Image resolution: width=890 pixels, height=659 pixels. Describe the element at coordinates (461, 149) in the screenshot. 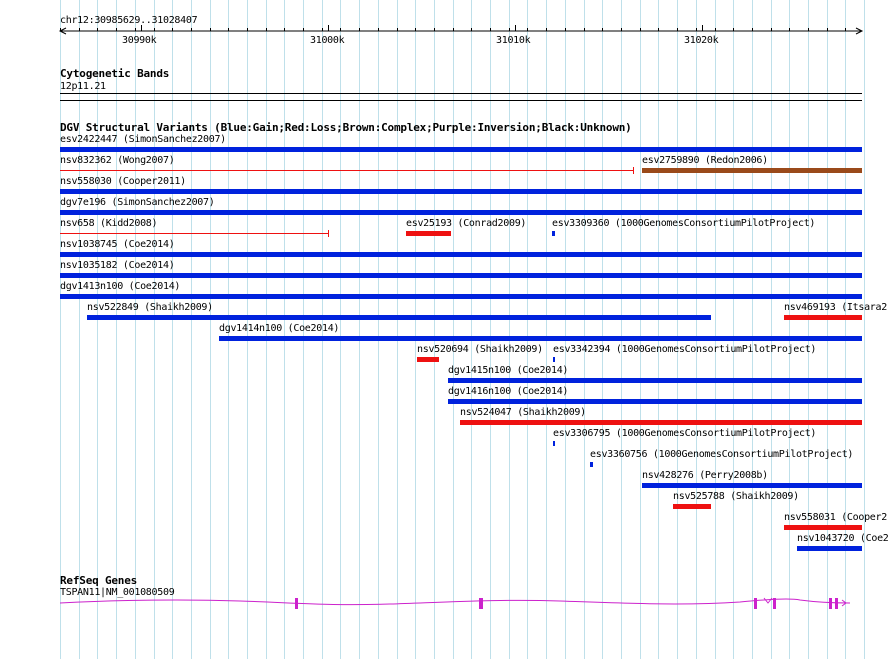

I see `feature-bar-esv2422447` at that location.